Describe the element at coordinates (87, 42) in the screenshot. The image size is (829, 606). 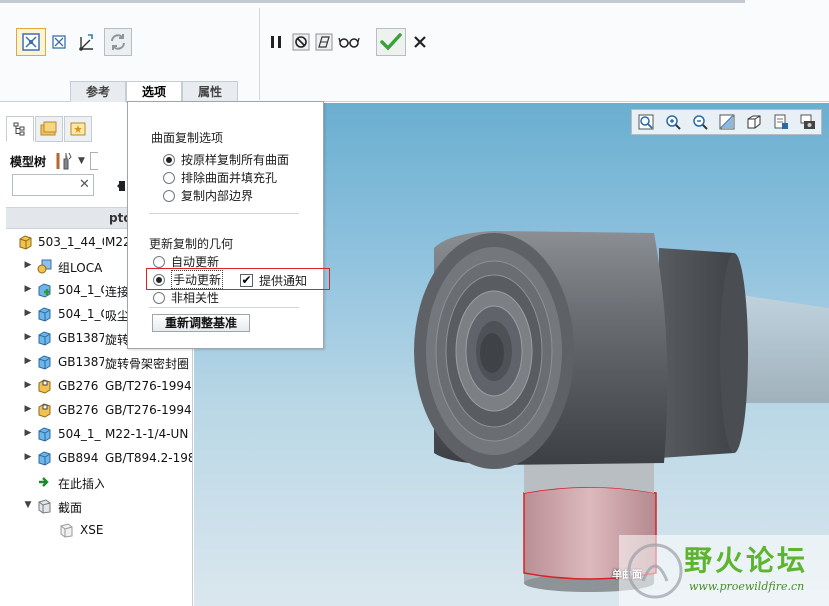
I see `transform-button` at that location.